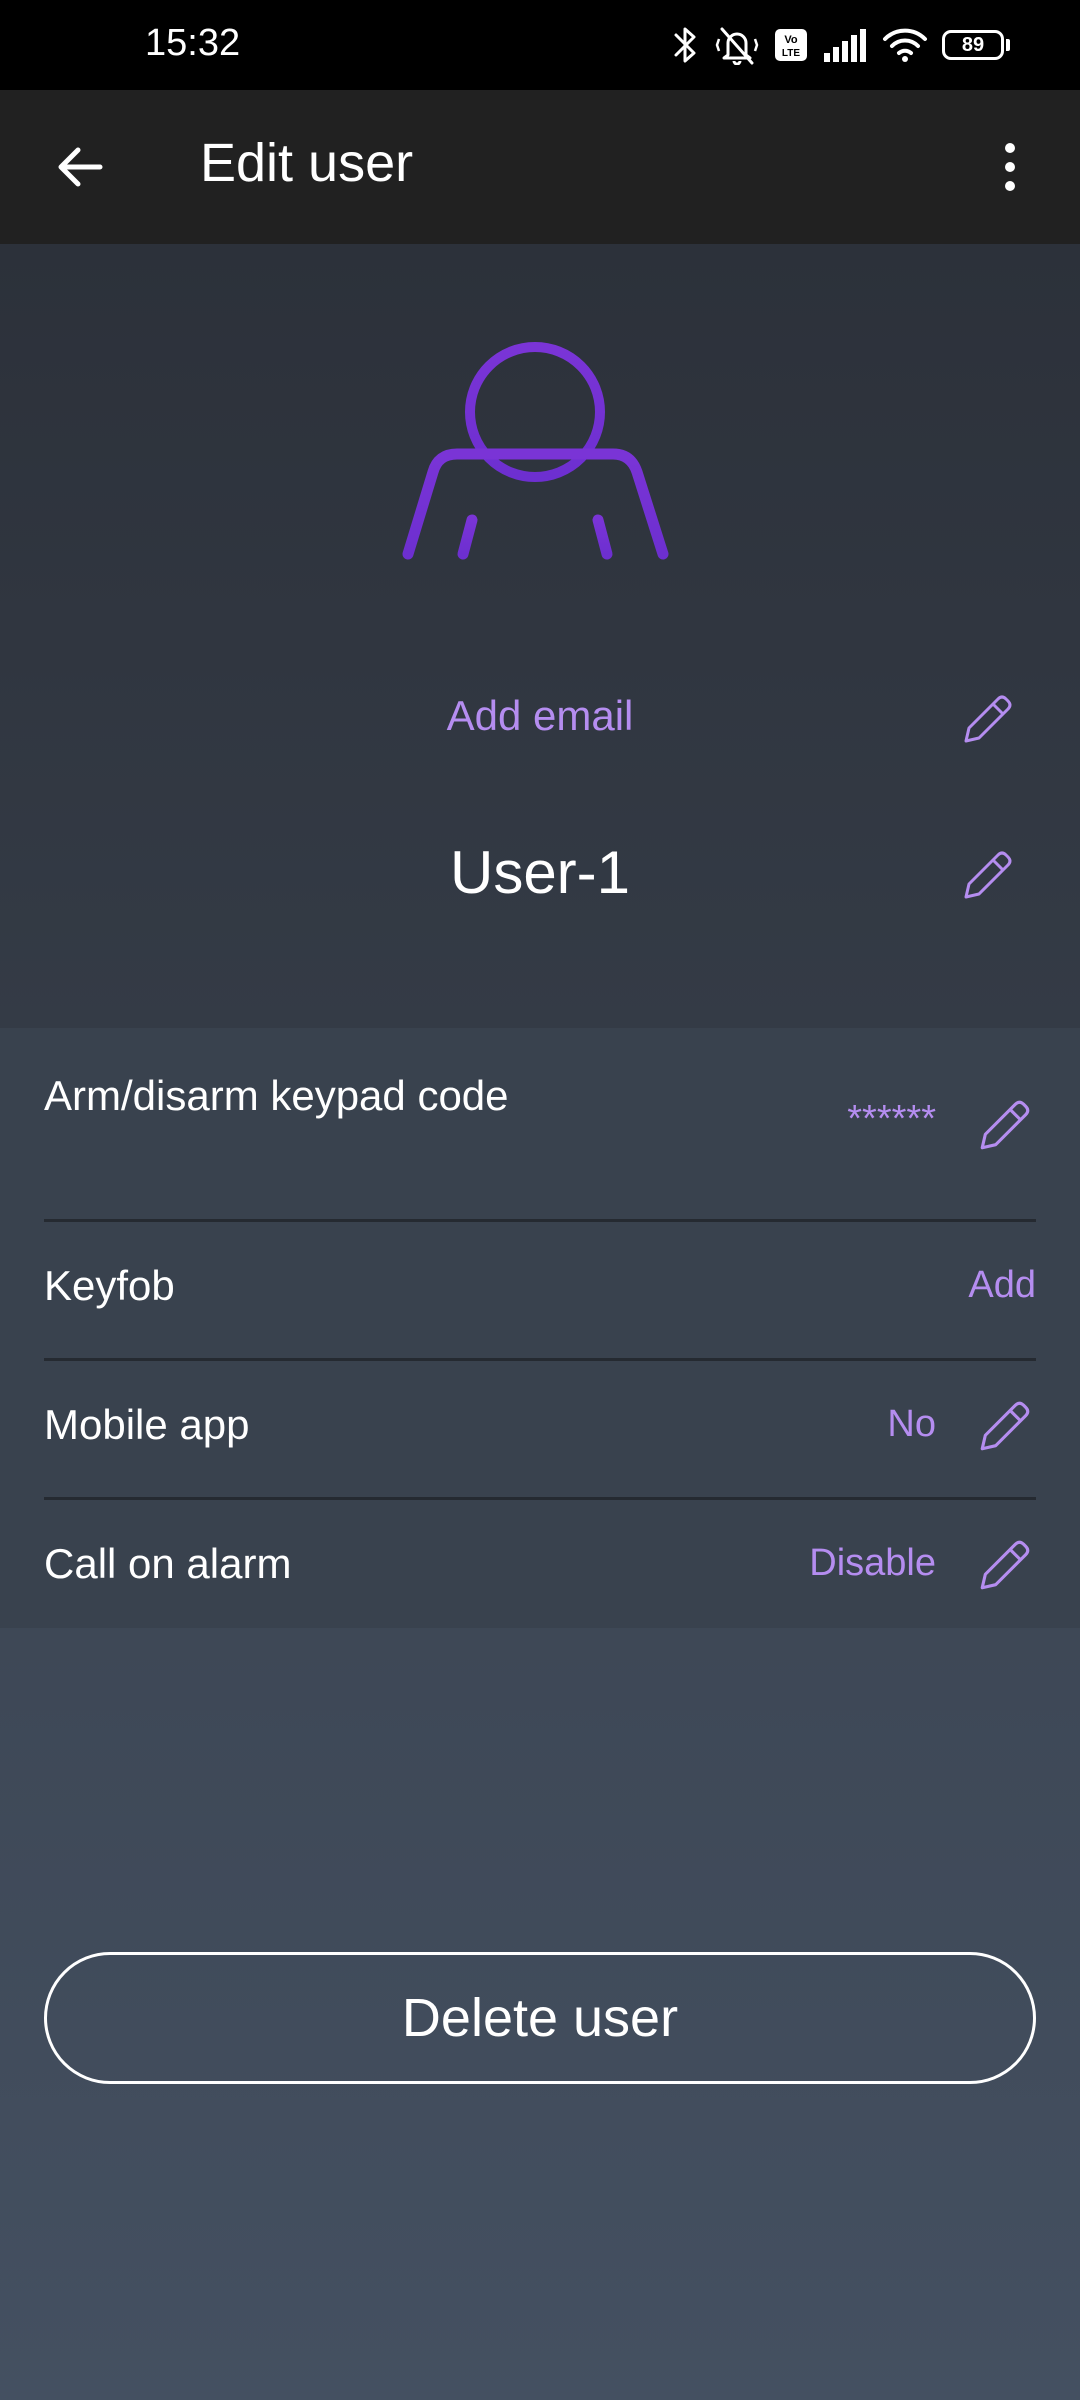  I want to click on setting-label: Arm/disarm keypad code, so click(276, 1095).